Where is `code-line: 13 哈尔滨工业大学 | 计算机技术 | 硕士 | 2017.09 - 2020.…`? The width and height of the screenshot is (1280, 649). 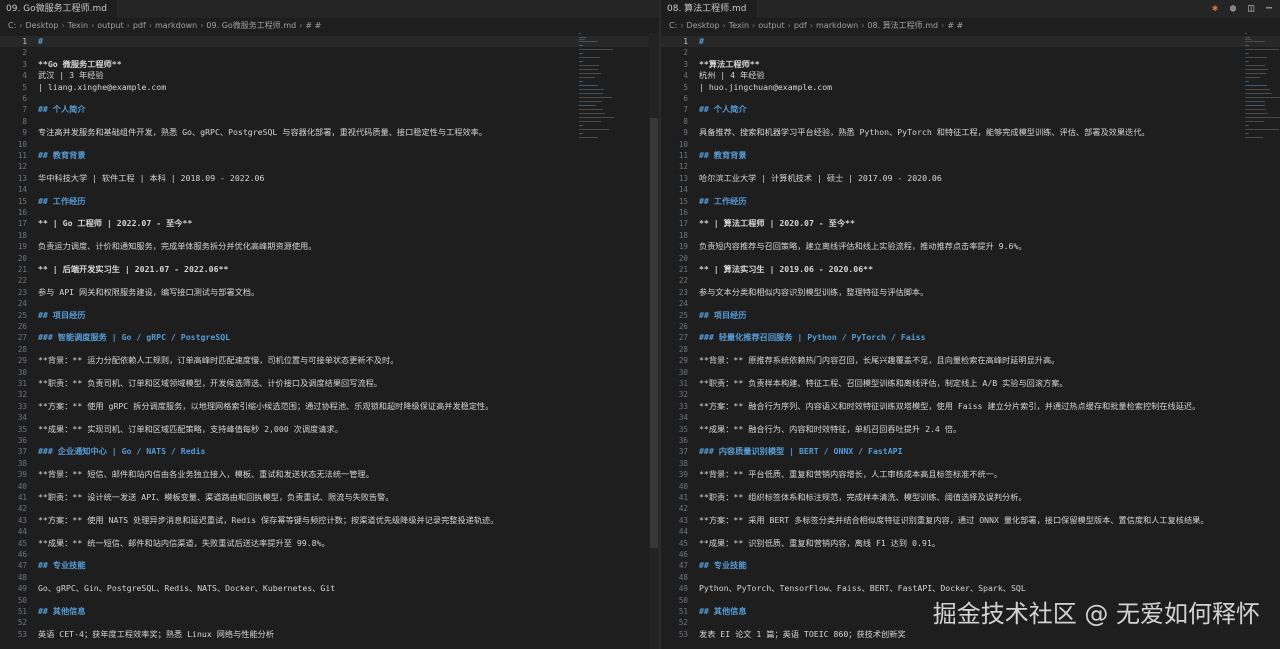 code-line: 13 哈尔滨工业大学 | 计算机技术 | 硕士 | 2017.09 - 2020.… is located at coordinates (970, 178).